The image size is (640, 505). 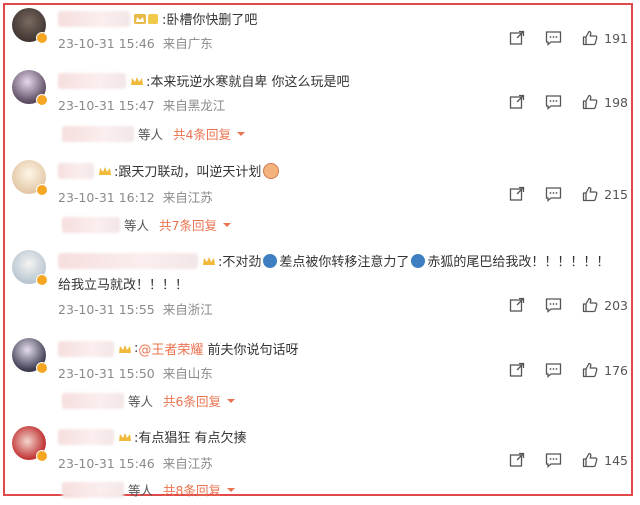 I want to click on reply-more-link: 共6条回复, so click(x=200, y=400).